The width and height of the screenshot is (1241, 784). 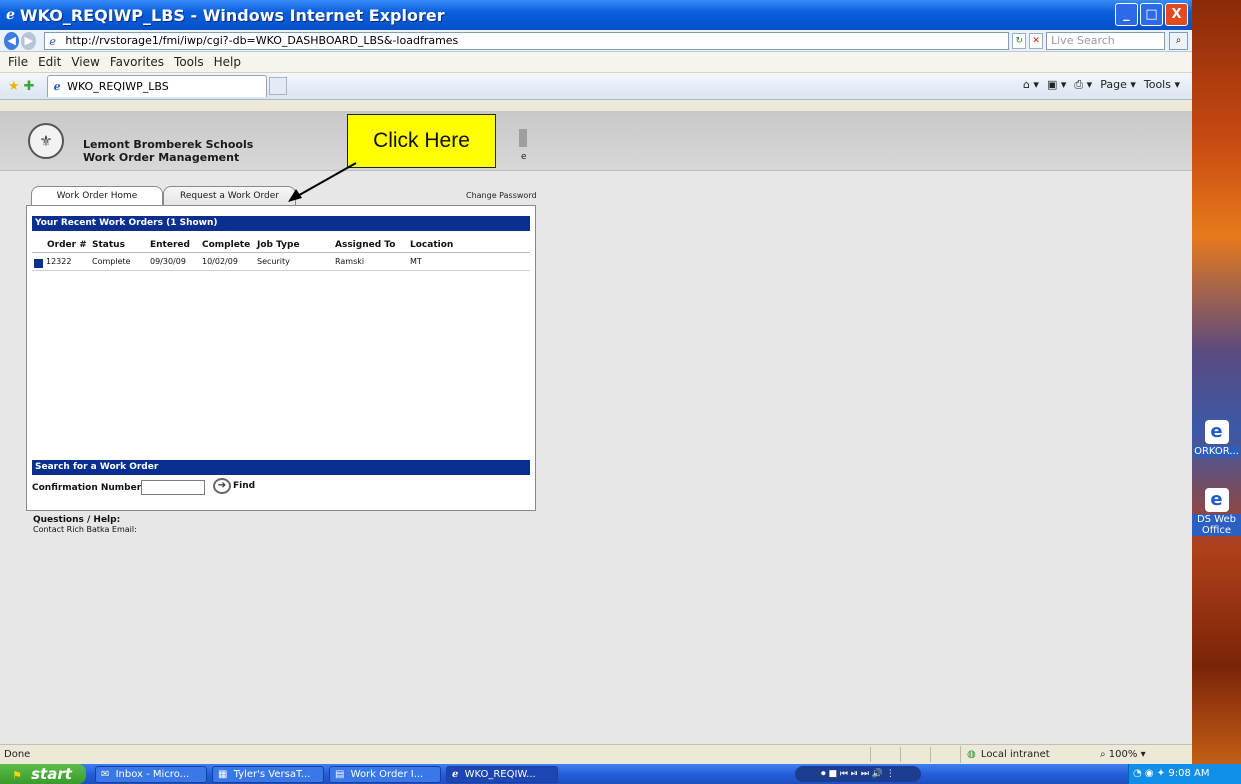 I want to click on col-assigned-to: Assigned To, so click(x=365, y=245).